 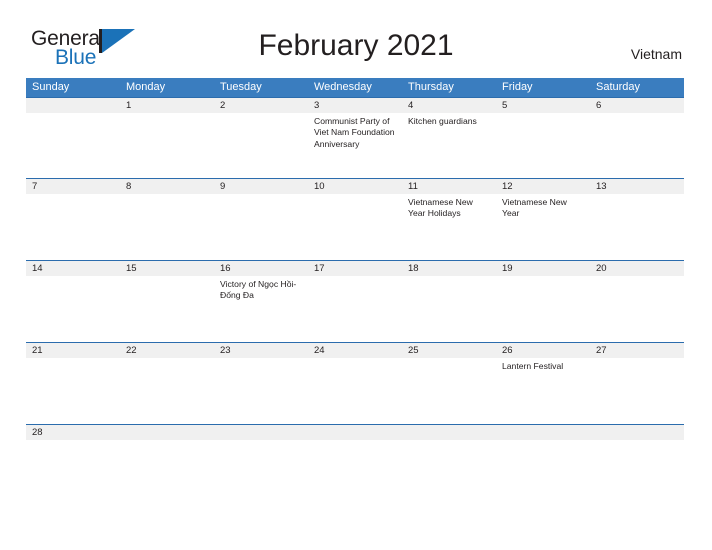 What do you see at coordinates (637, 350) in the screenshot?
I see `day-number: 27` at bounding box center [637, 350].